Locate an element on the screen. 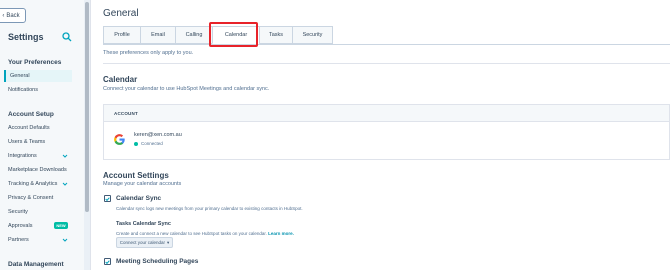 Image resolution: width=670 pixels, height=270 pixels. connected-status-dot is located at coordinates (136, 143).